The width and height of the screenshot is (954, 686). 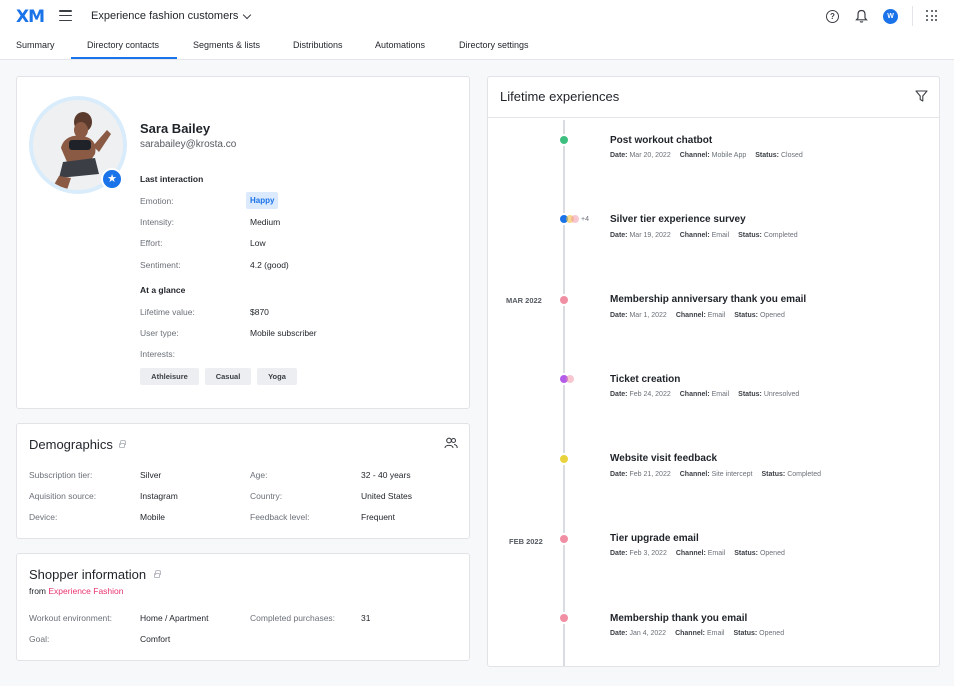 I want to click on user-type-value: Mobile subscriber, so click(x=283, y=333).